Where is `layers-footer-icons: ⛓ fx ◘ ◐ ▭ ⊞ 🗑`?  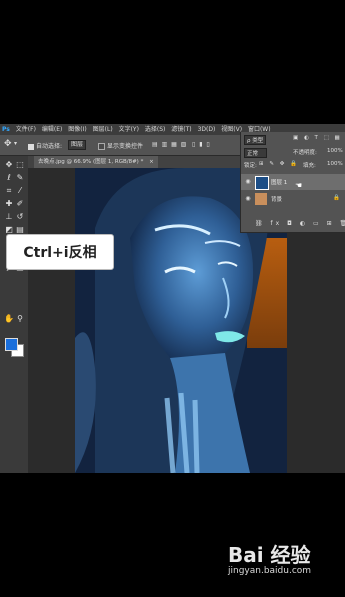
layers-footer-icons: ⛓ fx ◘ ◐ ▭ ⊞ 🗑 is located at coordinates (293, 223).